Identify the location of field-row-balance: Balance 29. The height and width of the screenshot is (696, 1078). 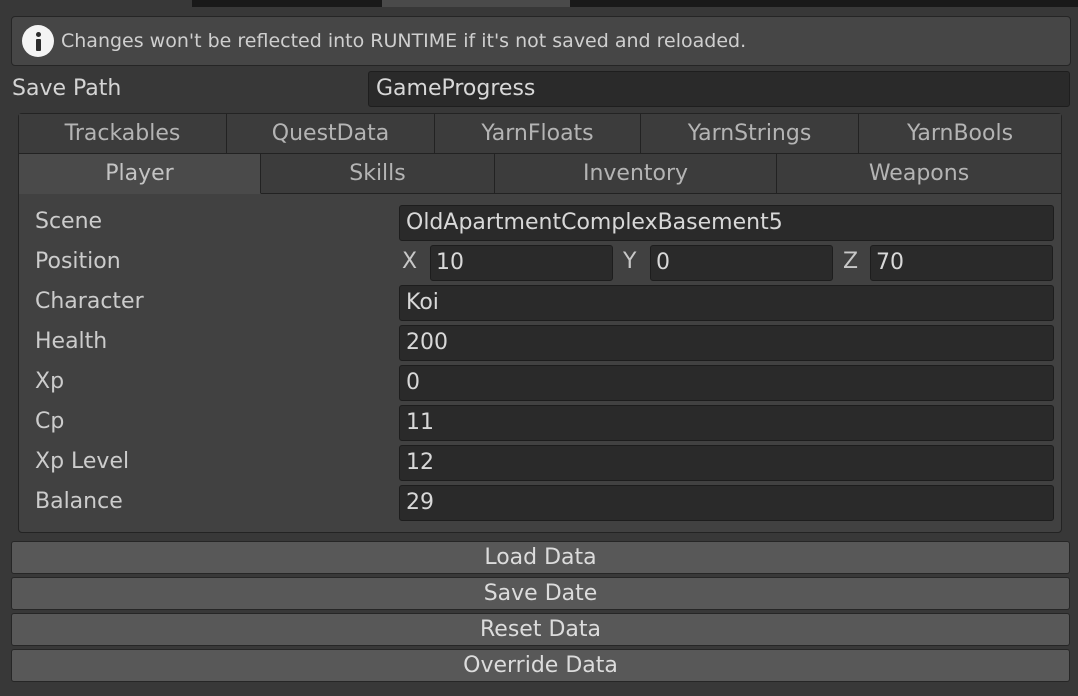
(544, 503).